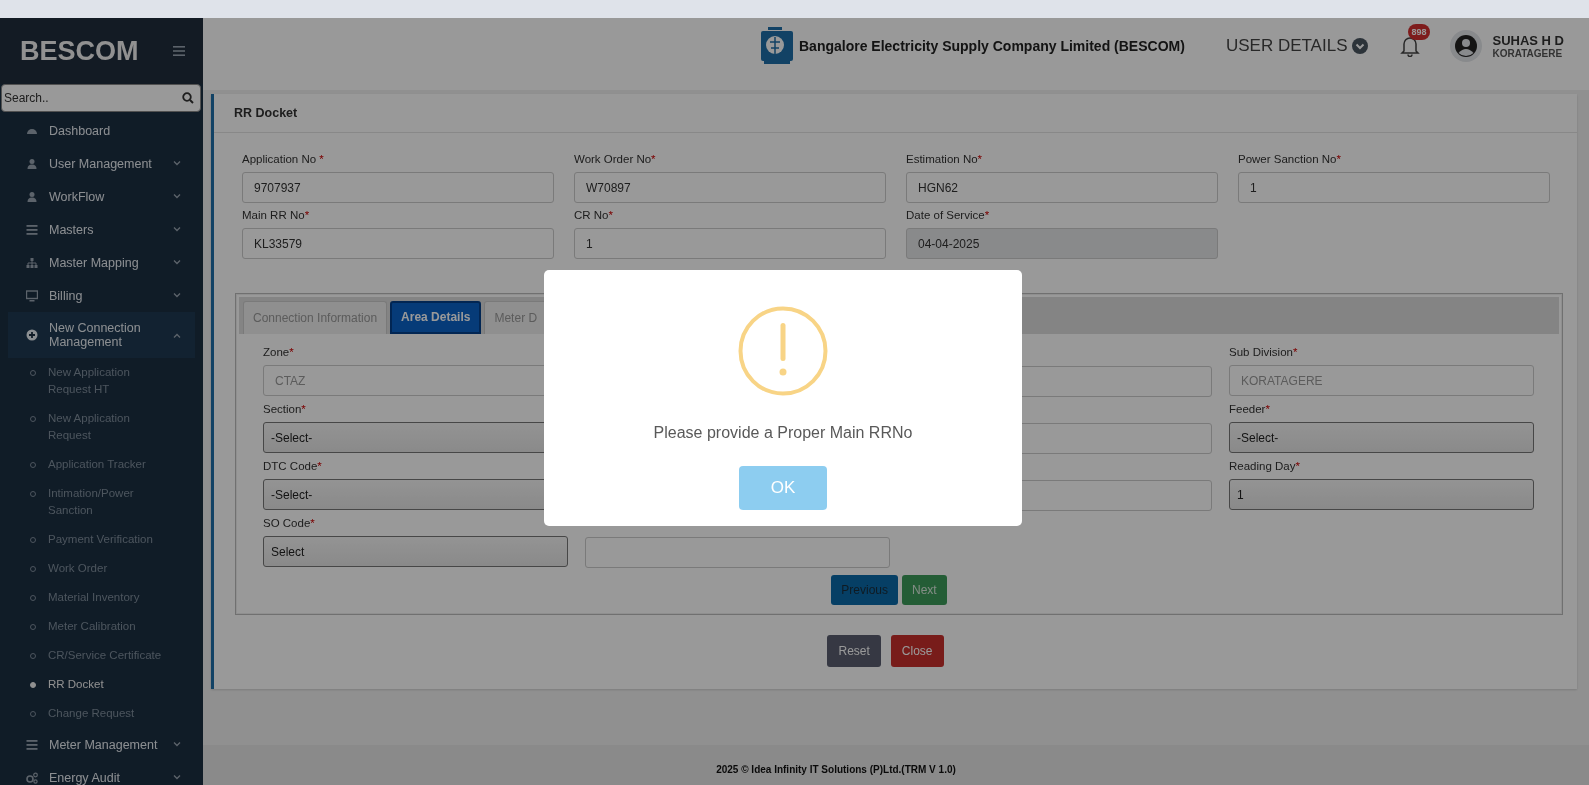 Image resolution: width=1589 pixels, height=785 pixels. What do you see at coordinates (179, 51) in the screenshot?
I see `menu-icon` at bounding box center [179, 51].